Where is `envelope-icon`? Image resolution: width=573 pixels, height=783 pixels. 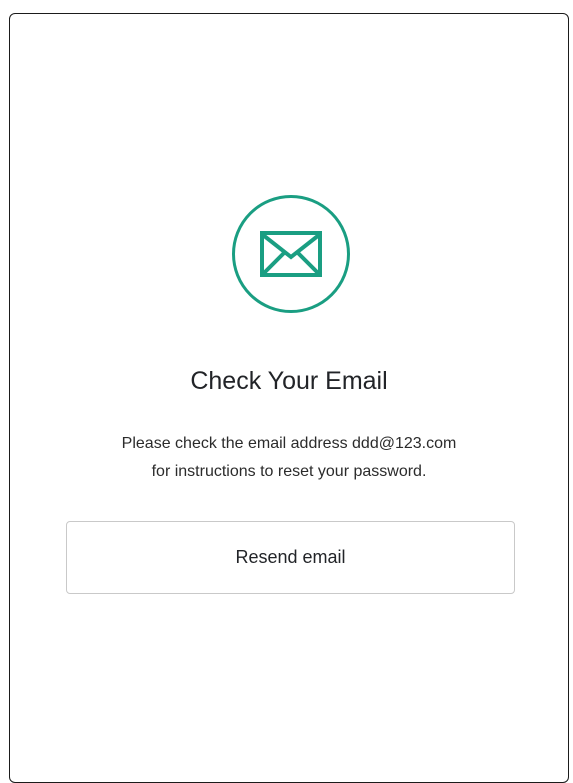
envelope-icon is located at coordinates (291, 254).